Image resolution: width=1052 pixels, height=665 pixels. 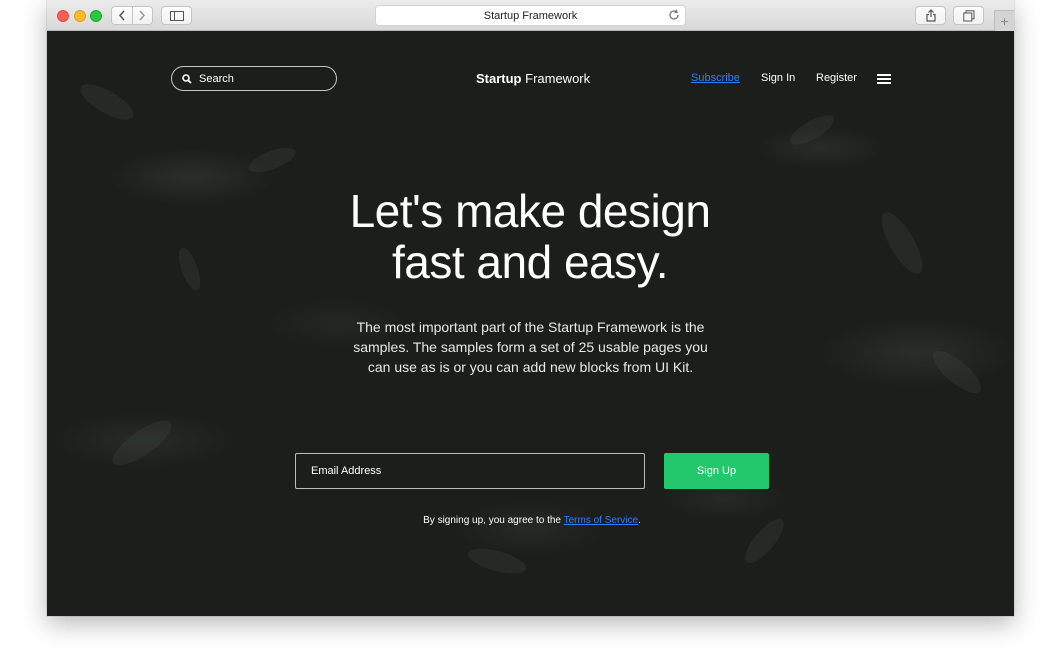 What do you see at coordinates (176, 15) in the screenshot?
I see `sidebar-icon` at bounding box center [176, 15].